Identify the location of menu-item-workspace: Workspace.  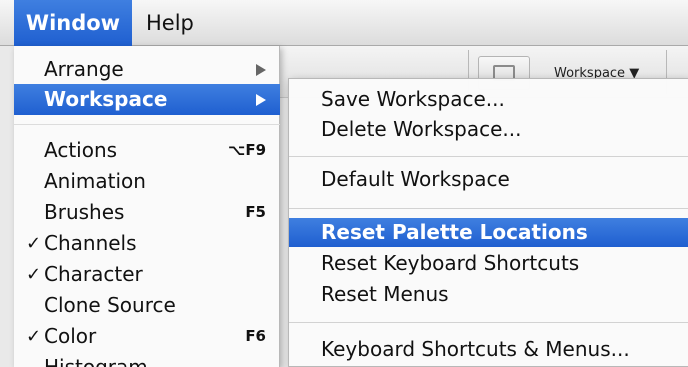
(147, 99).